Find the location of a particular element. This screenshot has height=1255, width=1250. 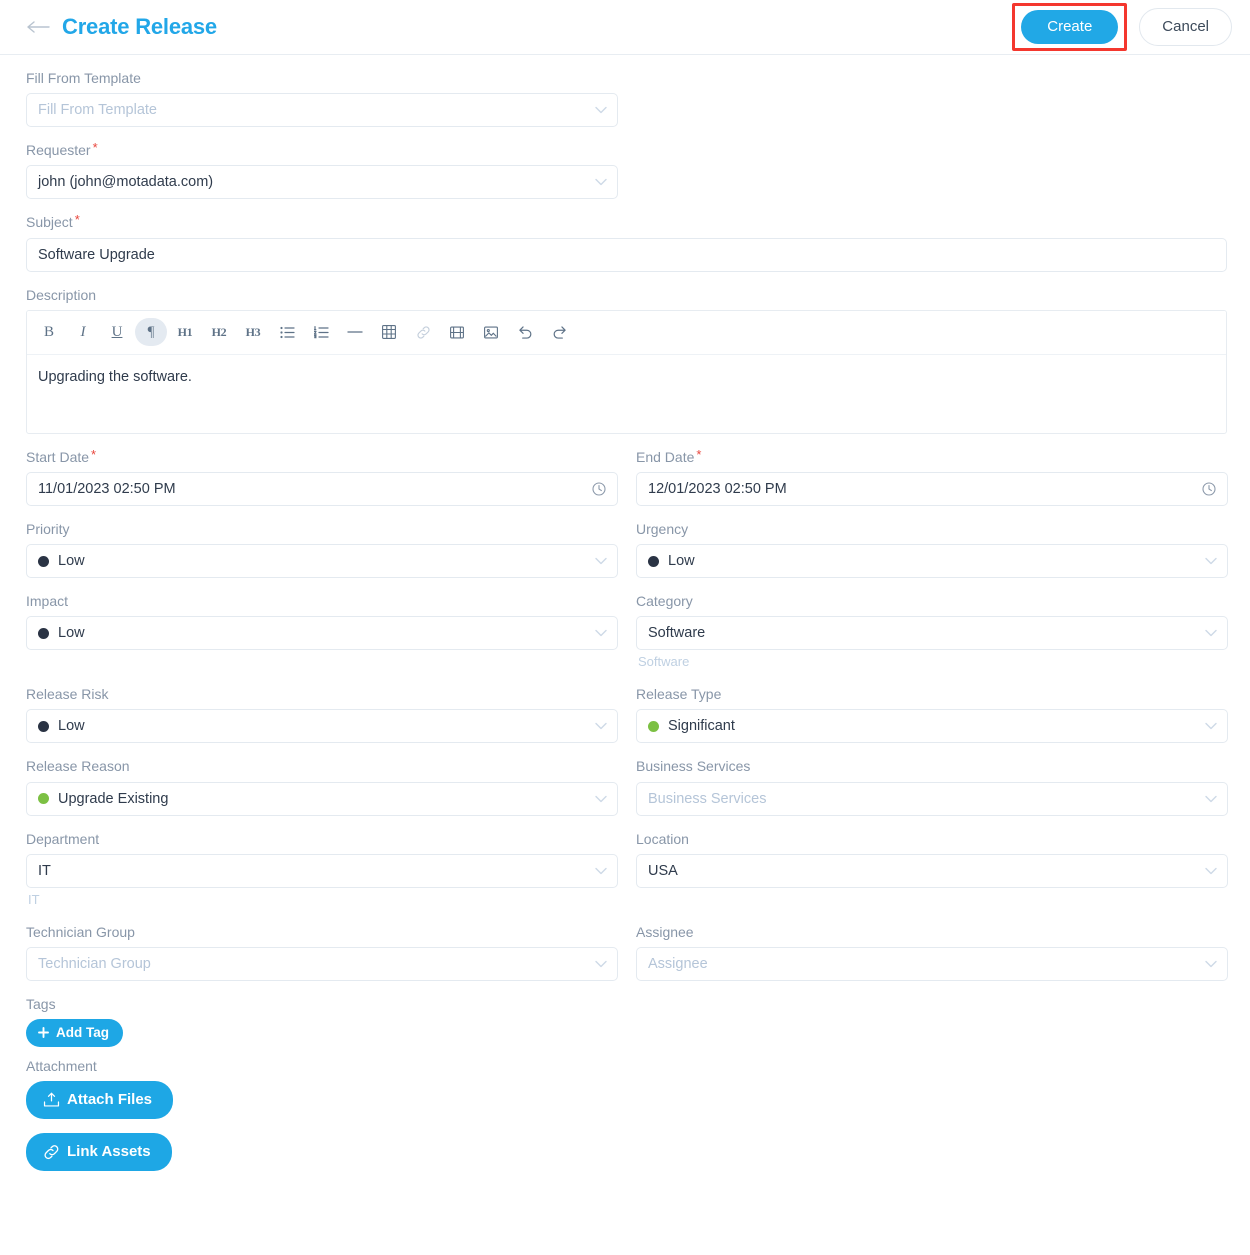

field-category: Category Software Software is located at coordinates (932, 631).